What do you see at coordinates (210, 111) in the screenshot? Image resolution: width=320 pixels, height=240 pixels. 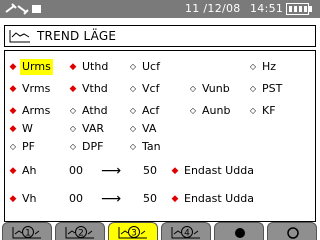 I see `param-aunb: ◇ Aunb` at bounding box center [210, 111].